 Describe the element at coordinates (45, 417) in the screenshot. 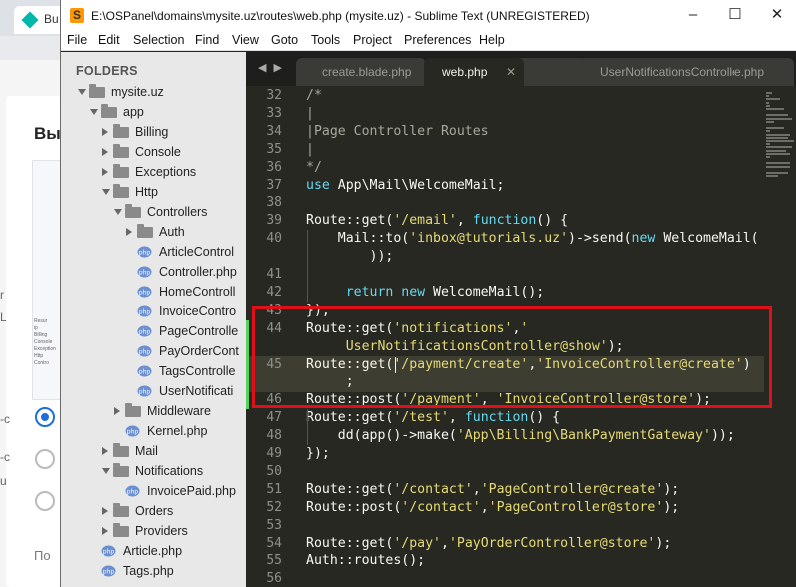

I see `radio-option-selected` at that location.